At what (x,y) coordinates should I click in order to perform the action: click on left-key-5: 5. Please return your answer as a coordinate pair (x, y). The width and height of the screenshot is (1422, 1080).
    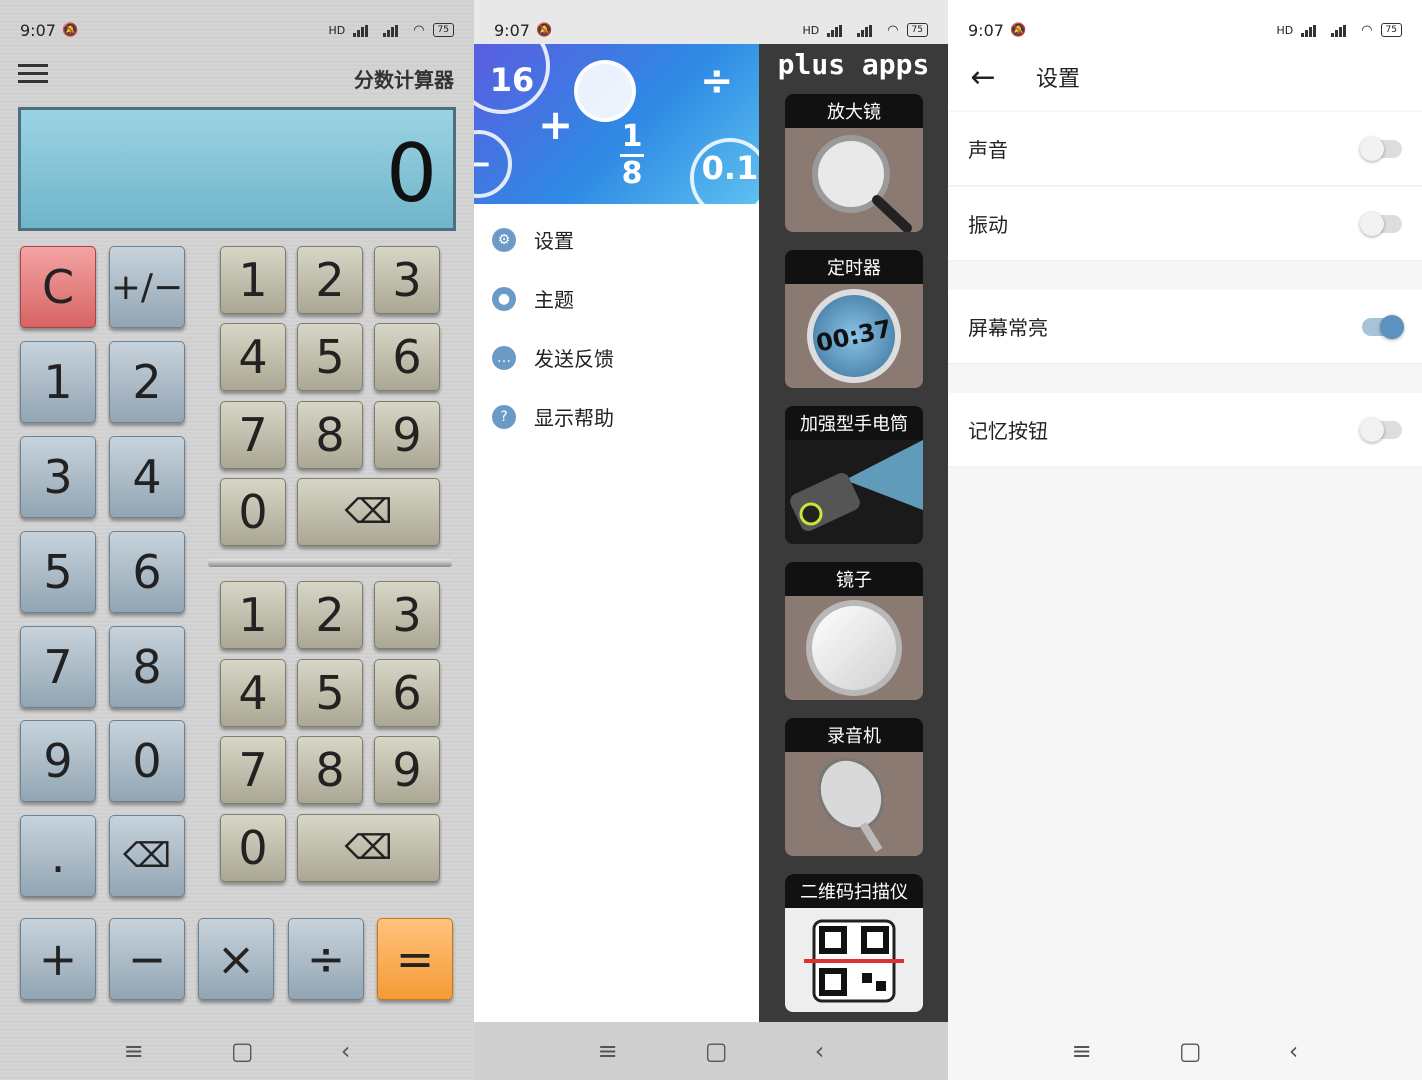
    Looking at the image, I should click on (58, 572).